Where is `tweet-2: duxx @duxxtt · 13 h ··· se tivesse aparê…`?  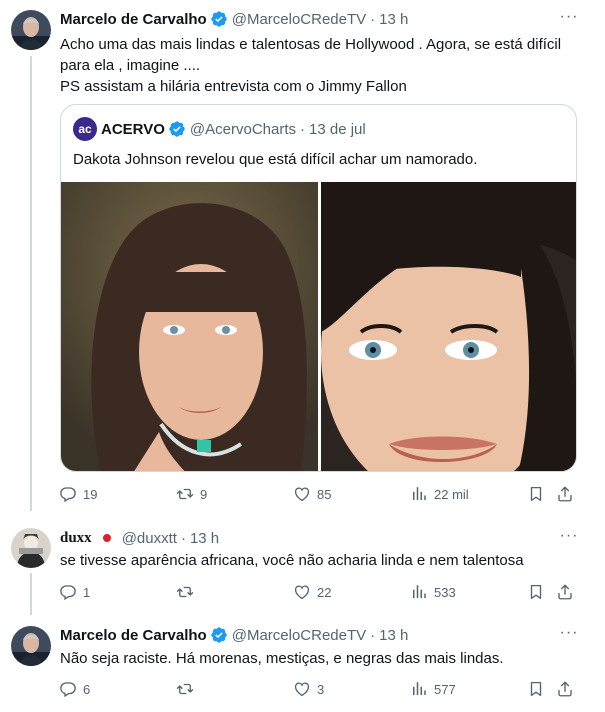 tweet-2: duxx @duxxtt · 13 h ··· se tivesse aparê… is located at coordinates (302, 565).